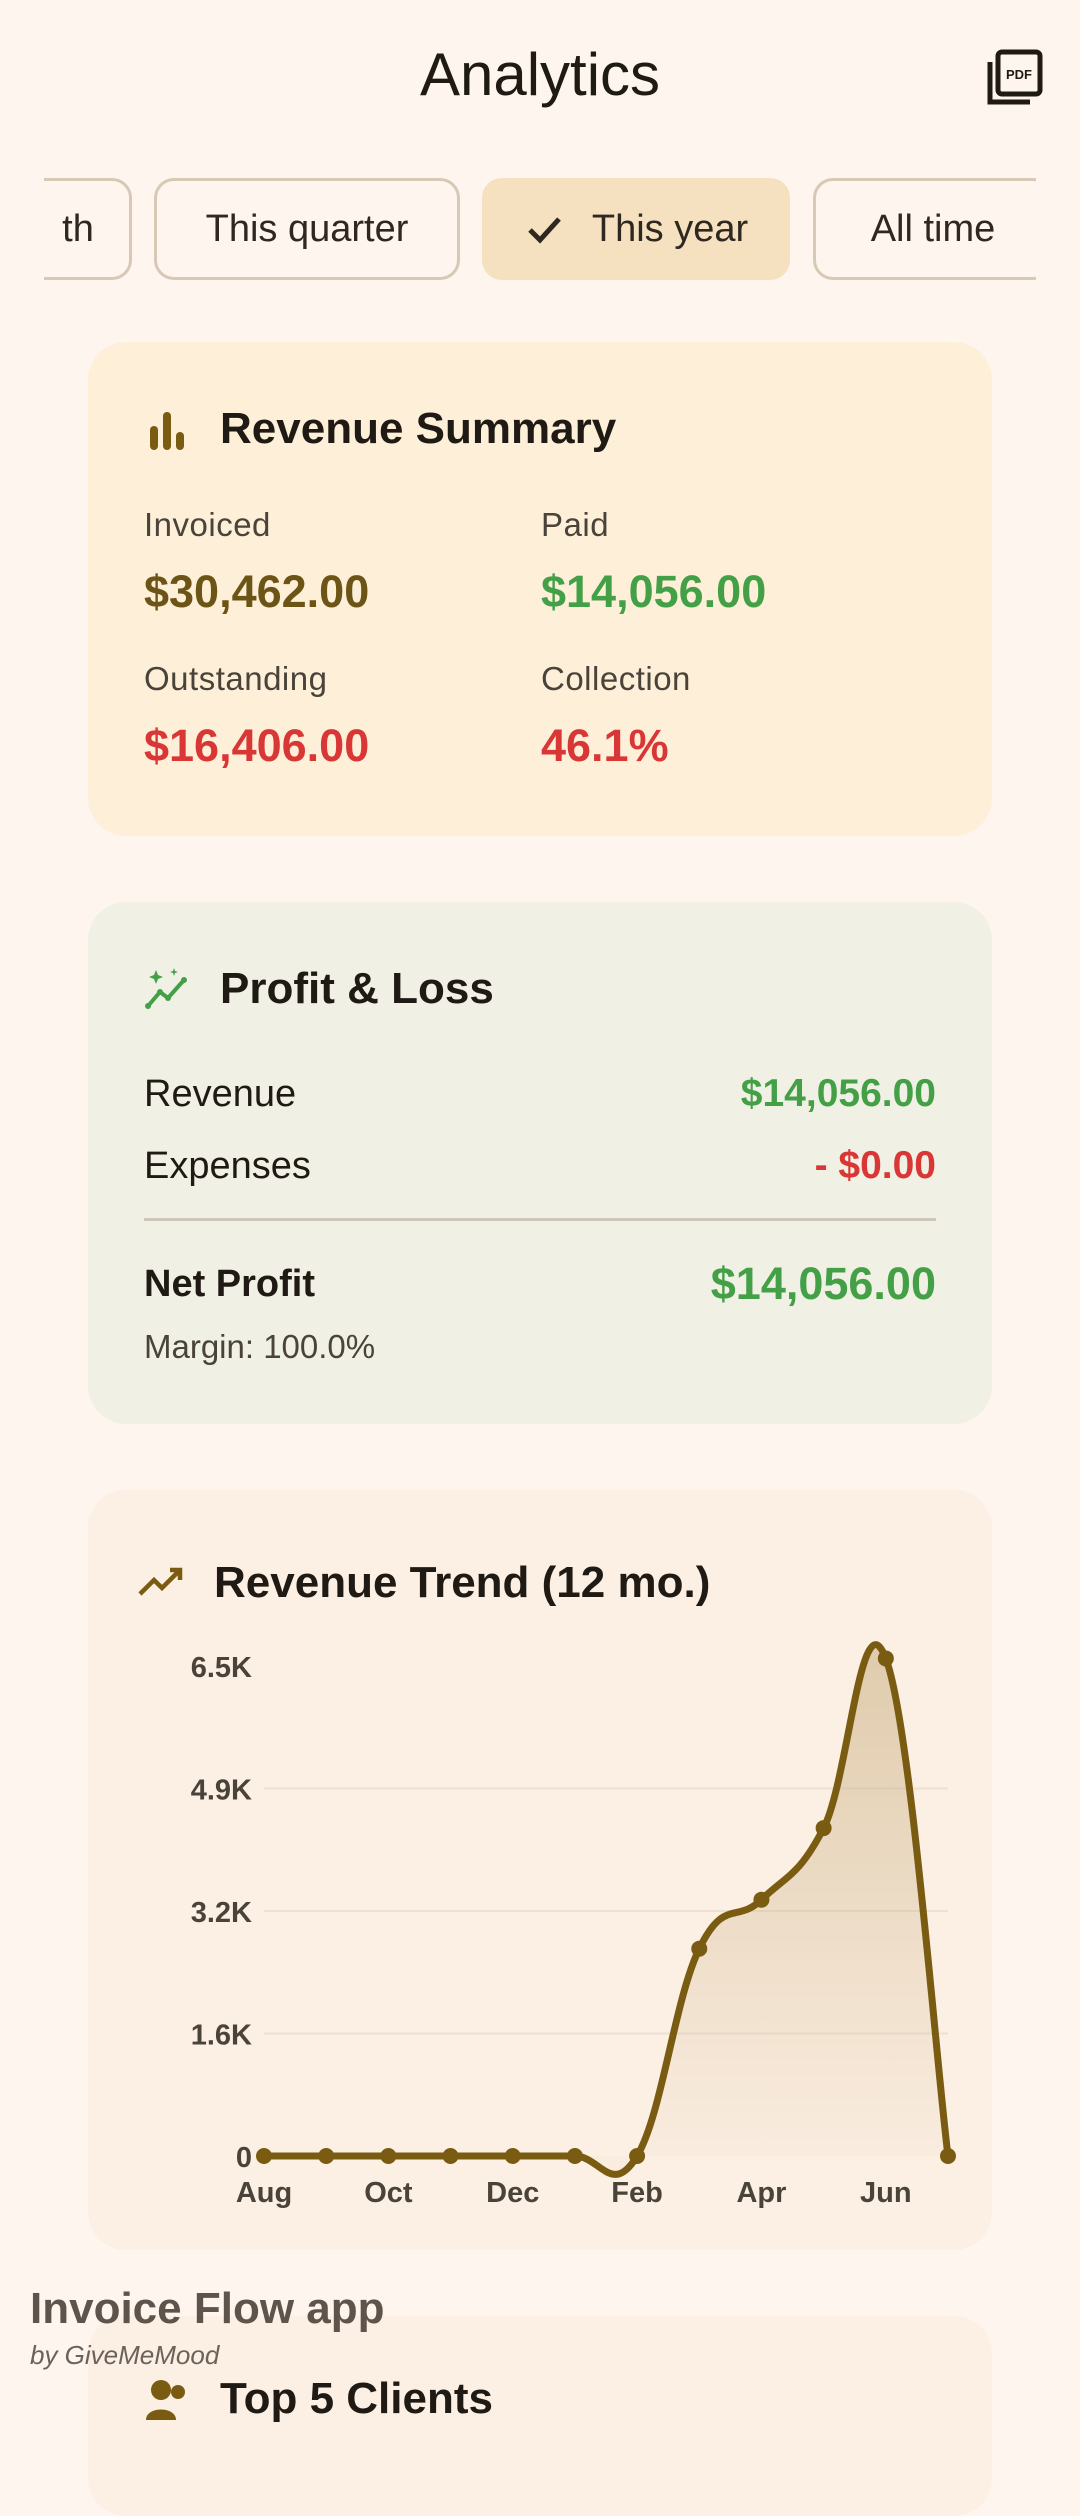  I want to click on period-filter-chips: th This quarter This year All time, so click(540, 232).